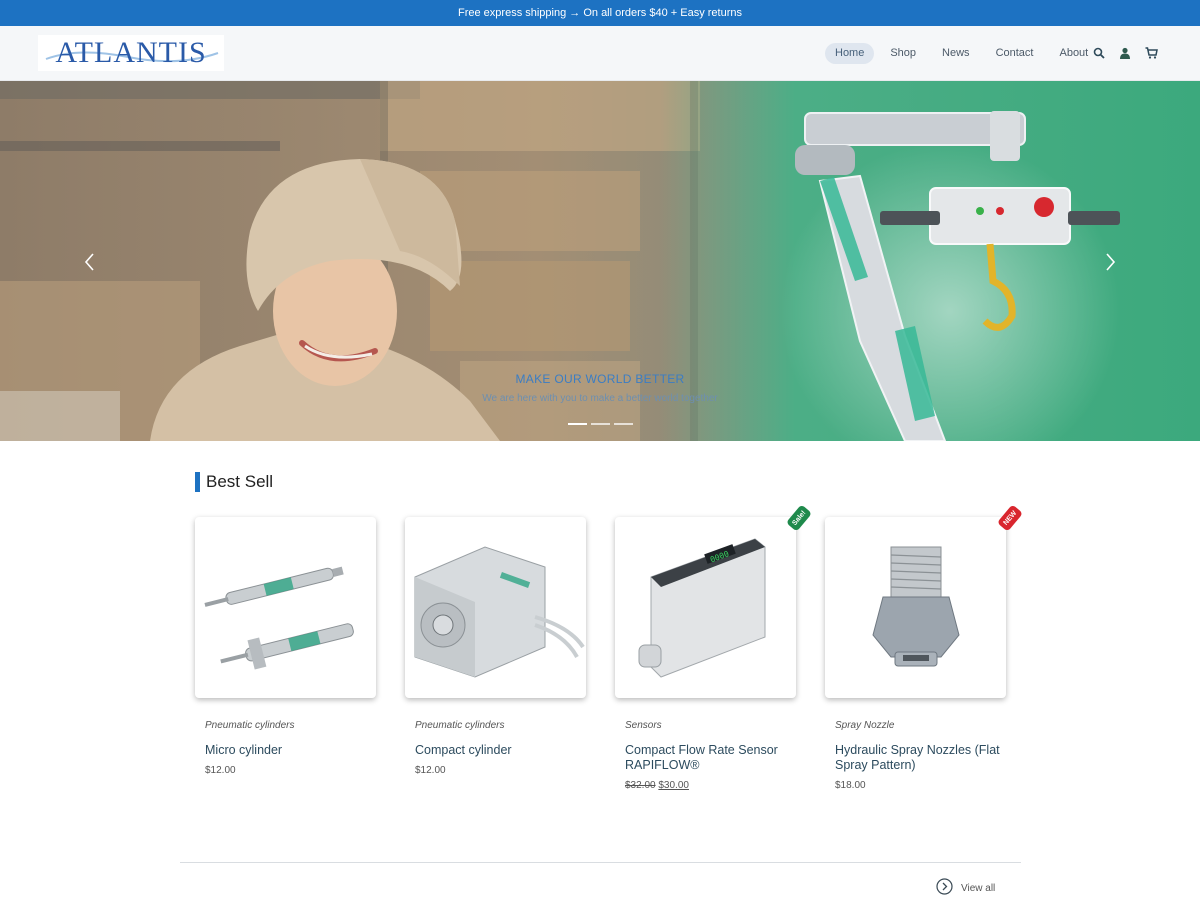 This screenshot has height=900, width=1200. I want to click on nav-about: About, so click(1073, 53).